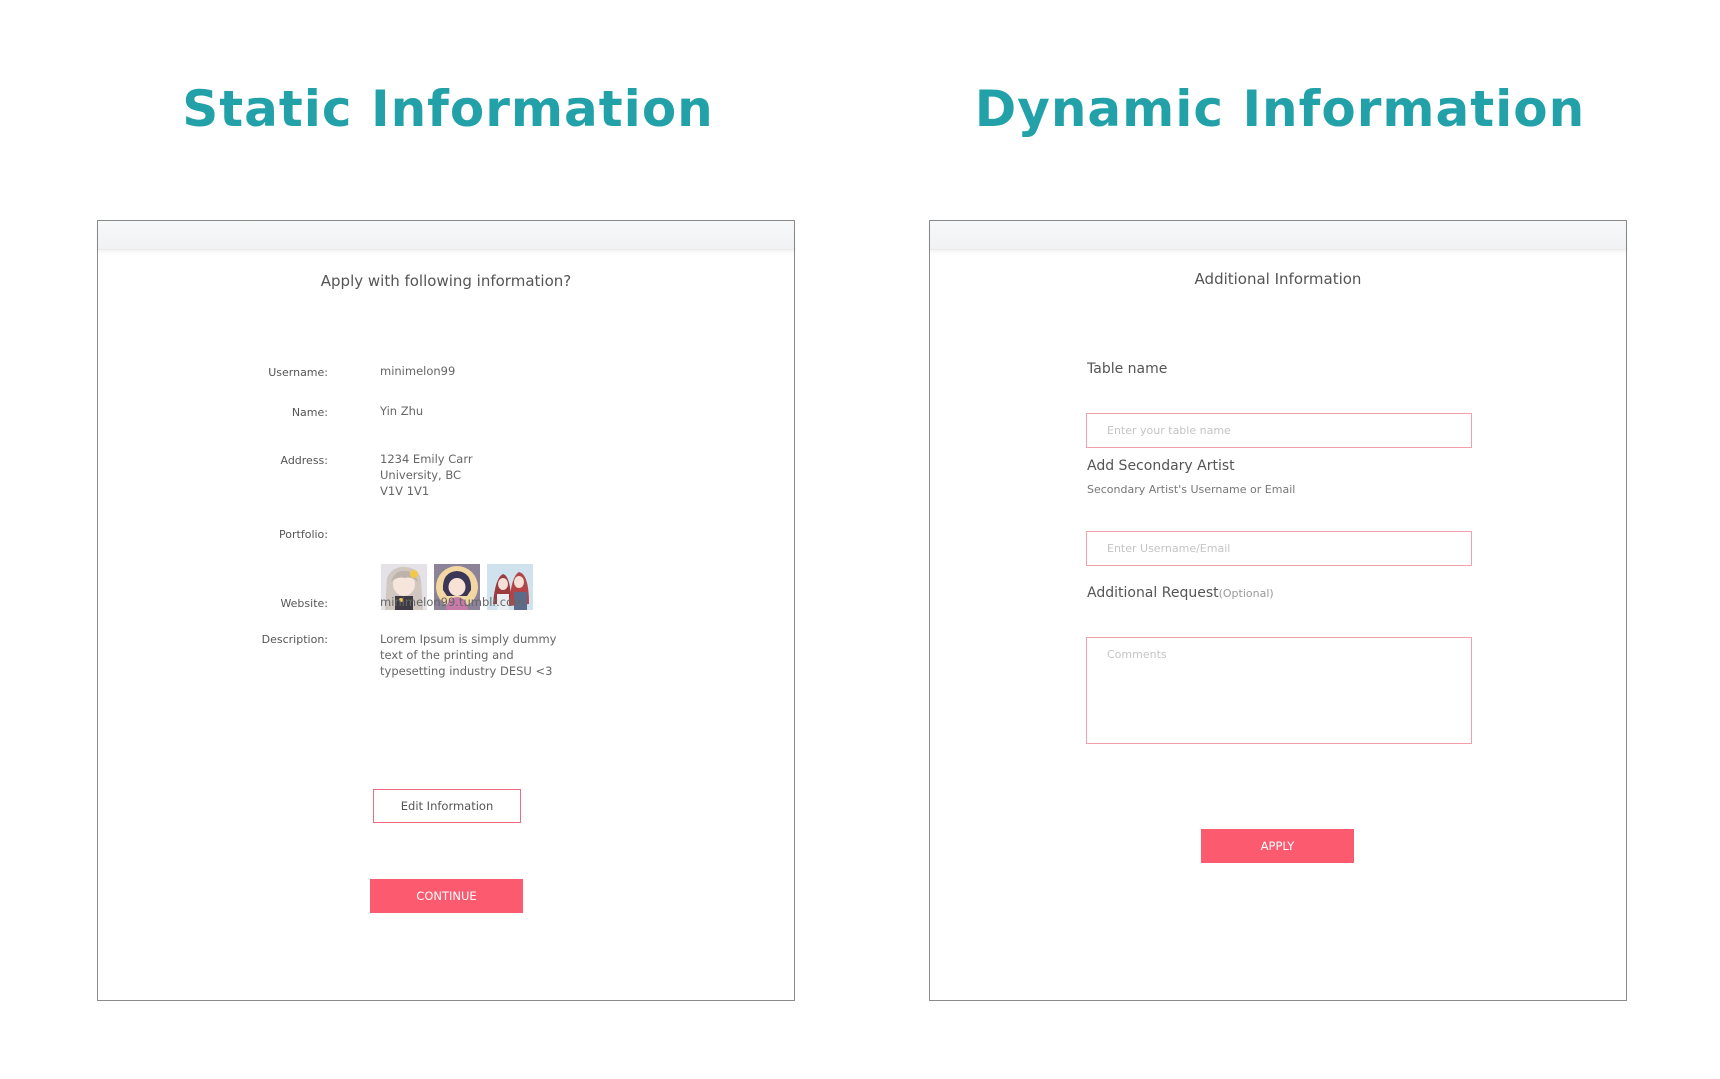  I want to click on secondary-artist-sublabel: Secondary Artist's Username or Email, so click(1191, 489).